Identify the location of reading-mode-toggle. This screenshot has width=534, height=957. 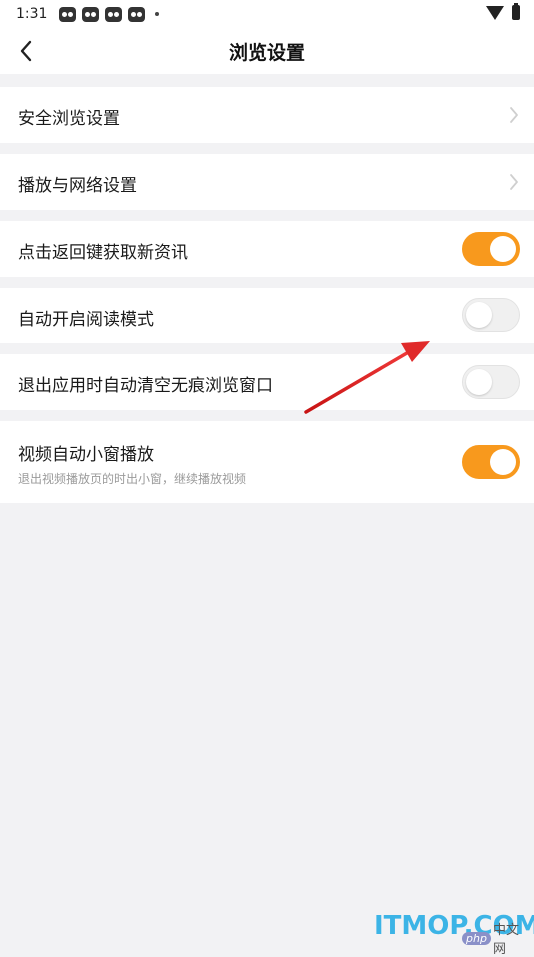
(491, 315).